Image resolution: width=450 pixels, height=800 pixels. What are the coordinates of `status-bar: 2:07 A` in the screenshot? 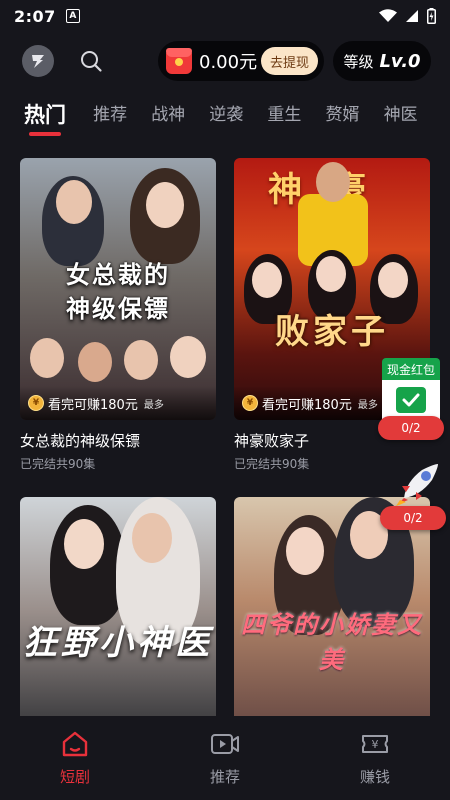 It's located at (225, 16).